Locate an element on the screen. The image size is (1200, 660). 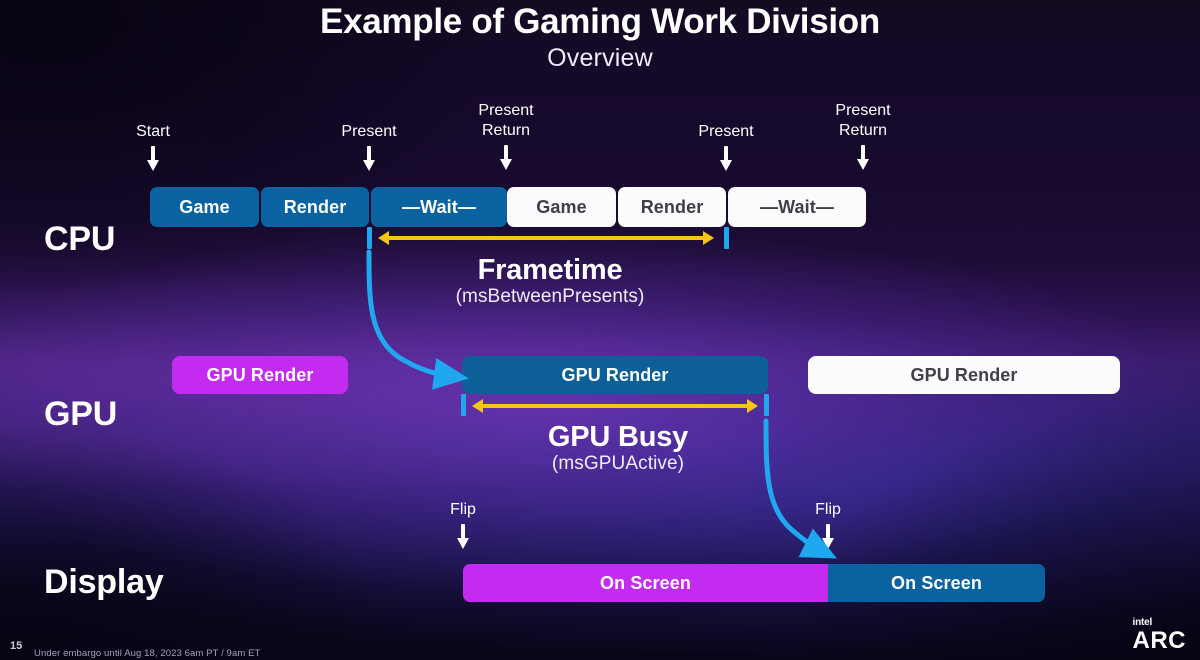
display-bar-onscreen-2-label: On Screen is located at coordinates (936, 582).